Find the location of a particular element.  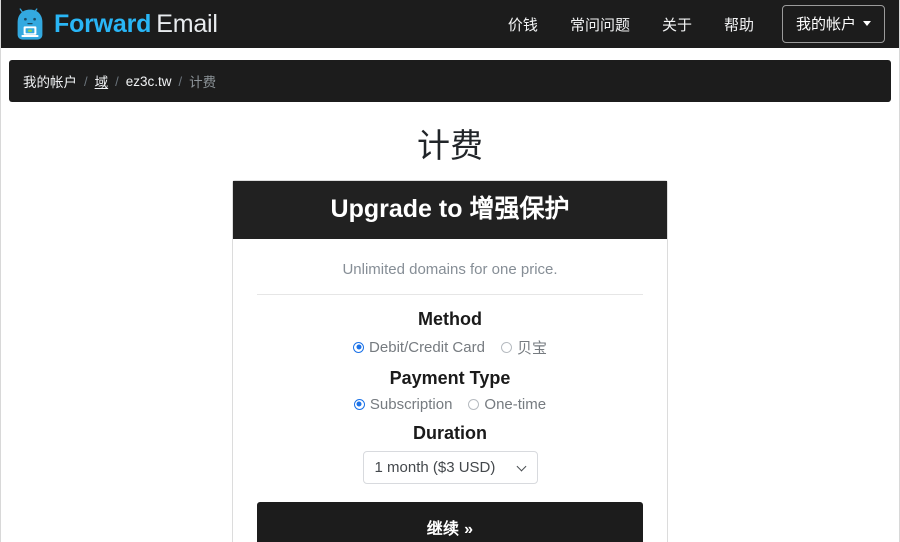

nav-link-about: 关于 is located at coordinates (677, 24).